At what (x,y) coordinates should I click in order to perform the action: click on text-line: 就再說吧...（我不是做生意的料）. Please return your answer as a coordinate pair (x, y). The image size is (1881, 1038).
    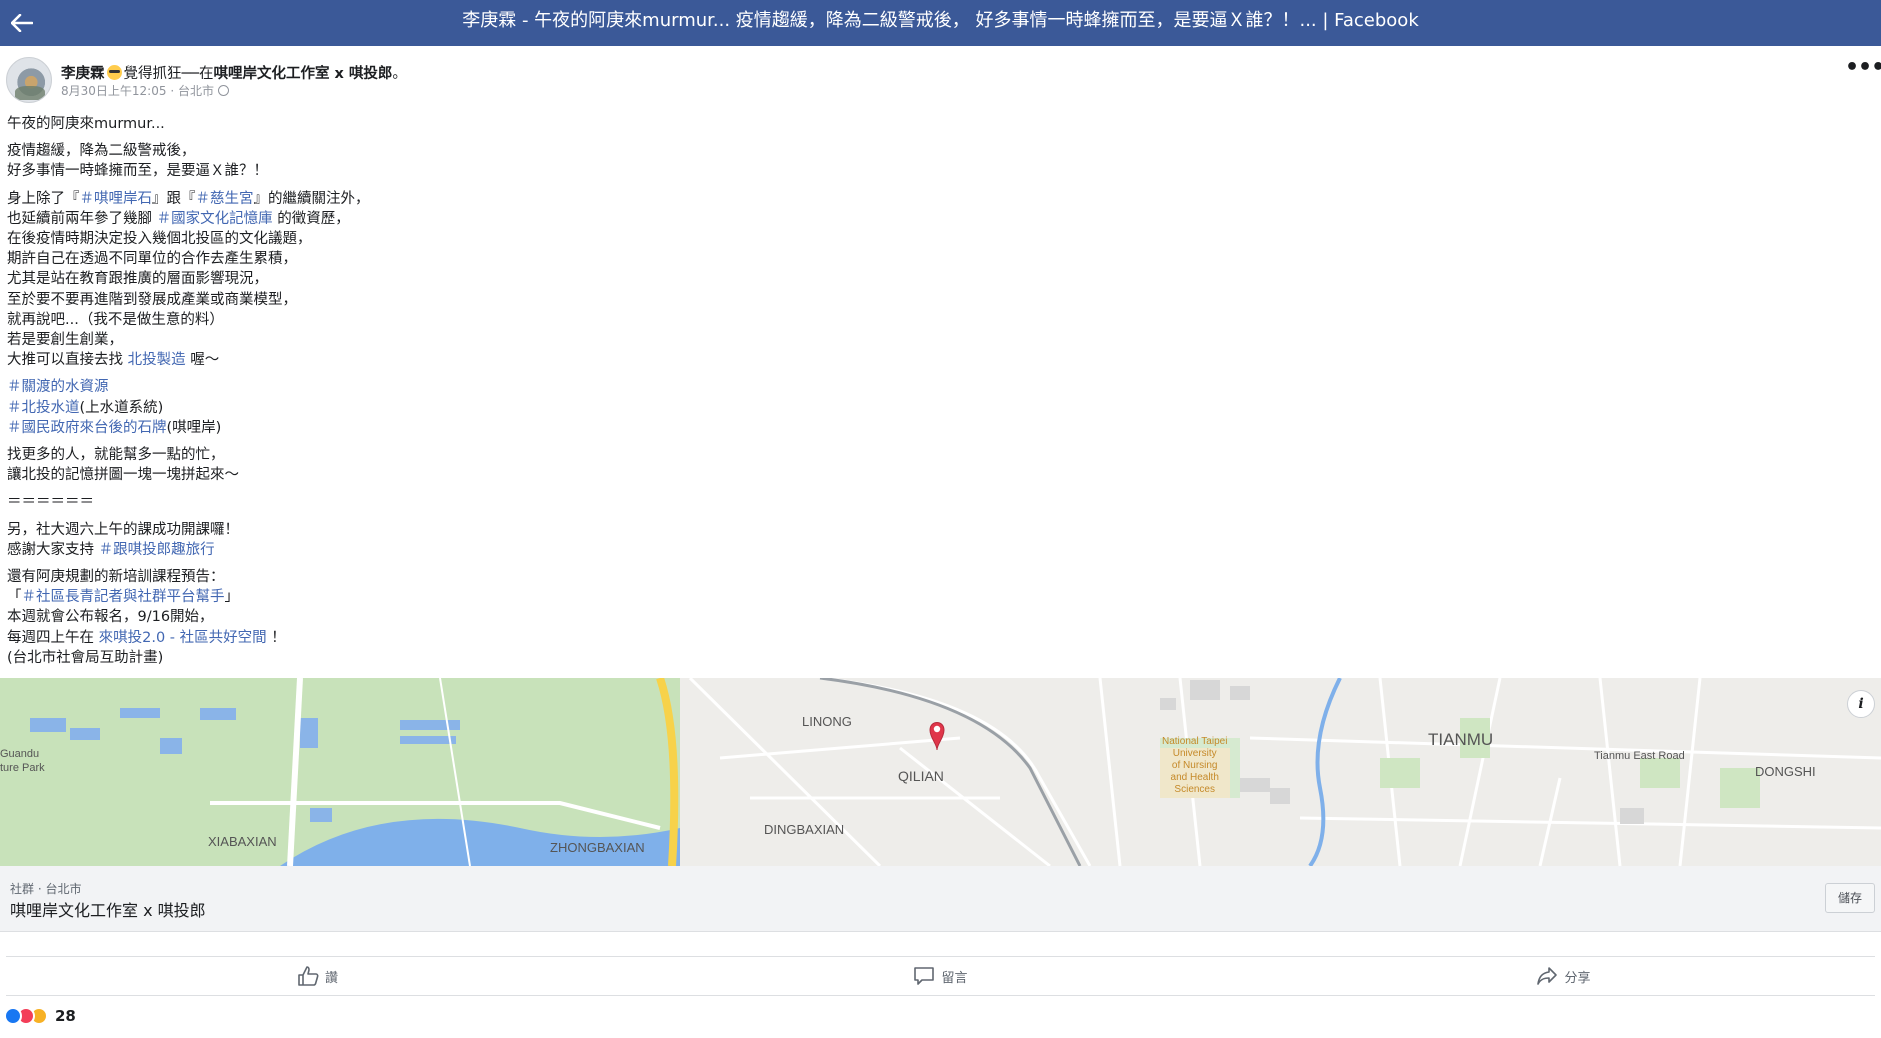
    Looking at the image, I should click on (115, 319).